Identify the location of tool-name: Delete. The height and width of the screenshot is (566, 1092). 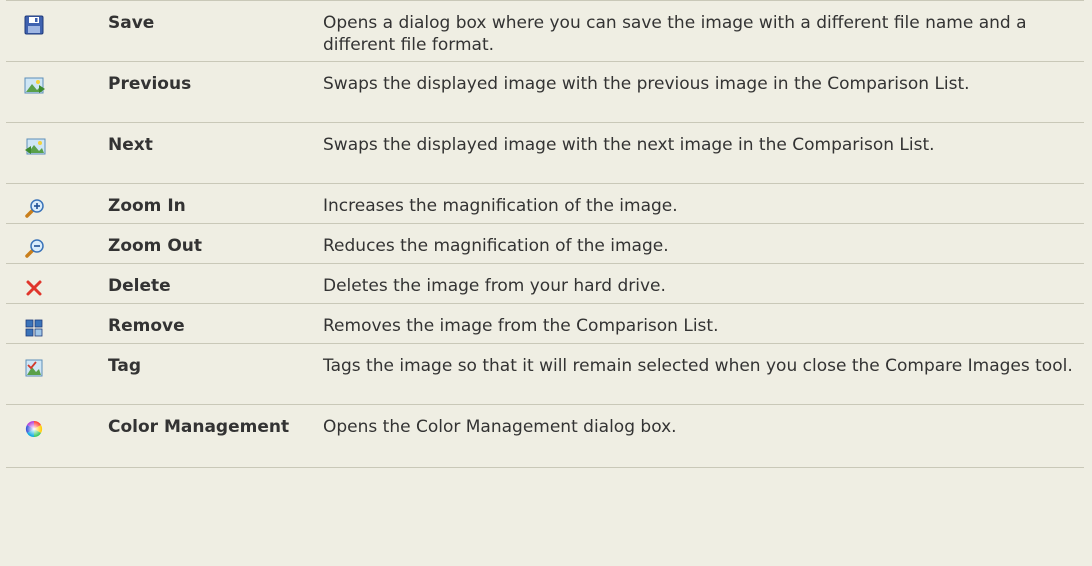
(139, 286).